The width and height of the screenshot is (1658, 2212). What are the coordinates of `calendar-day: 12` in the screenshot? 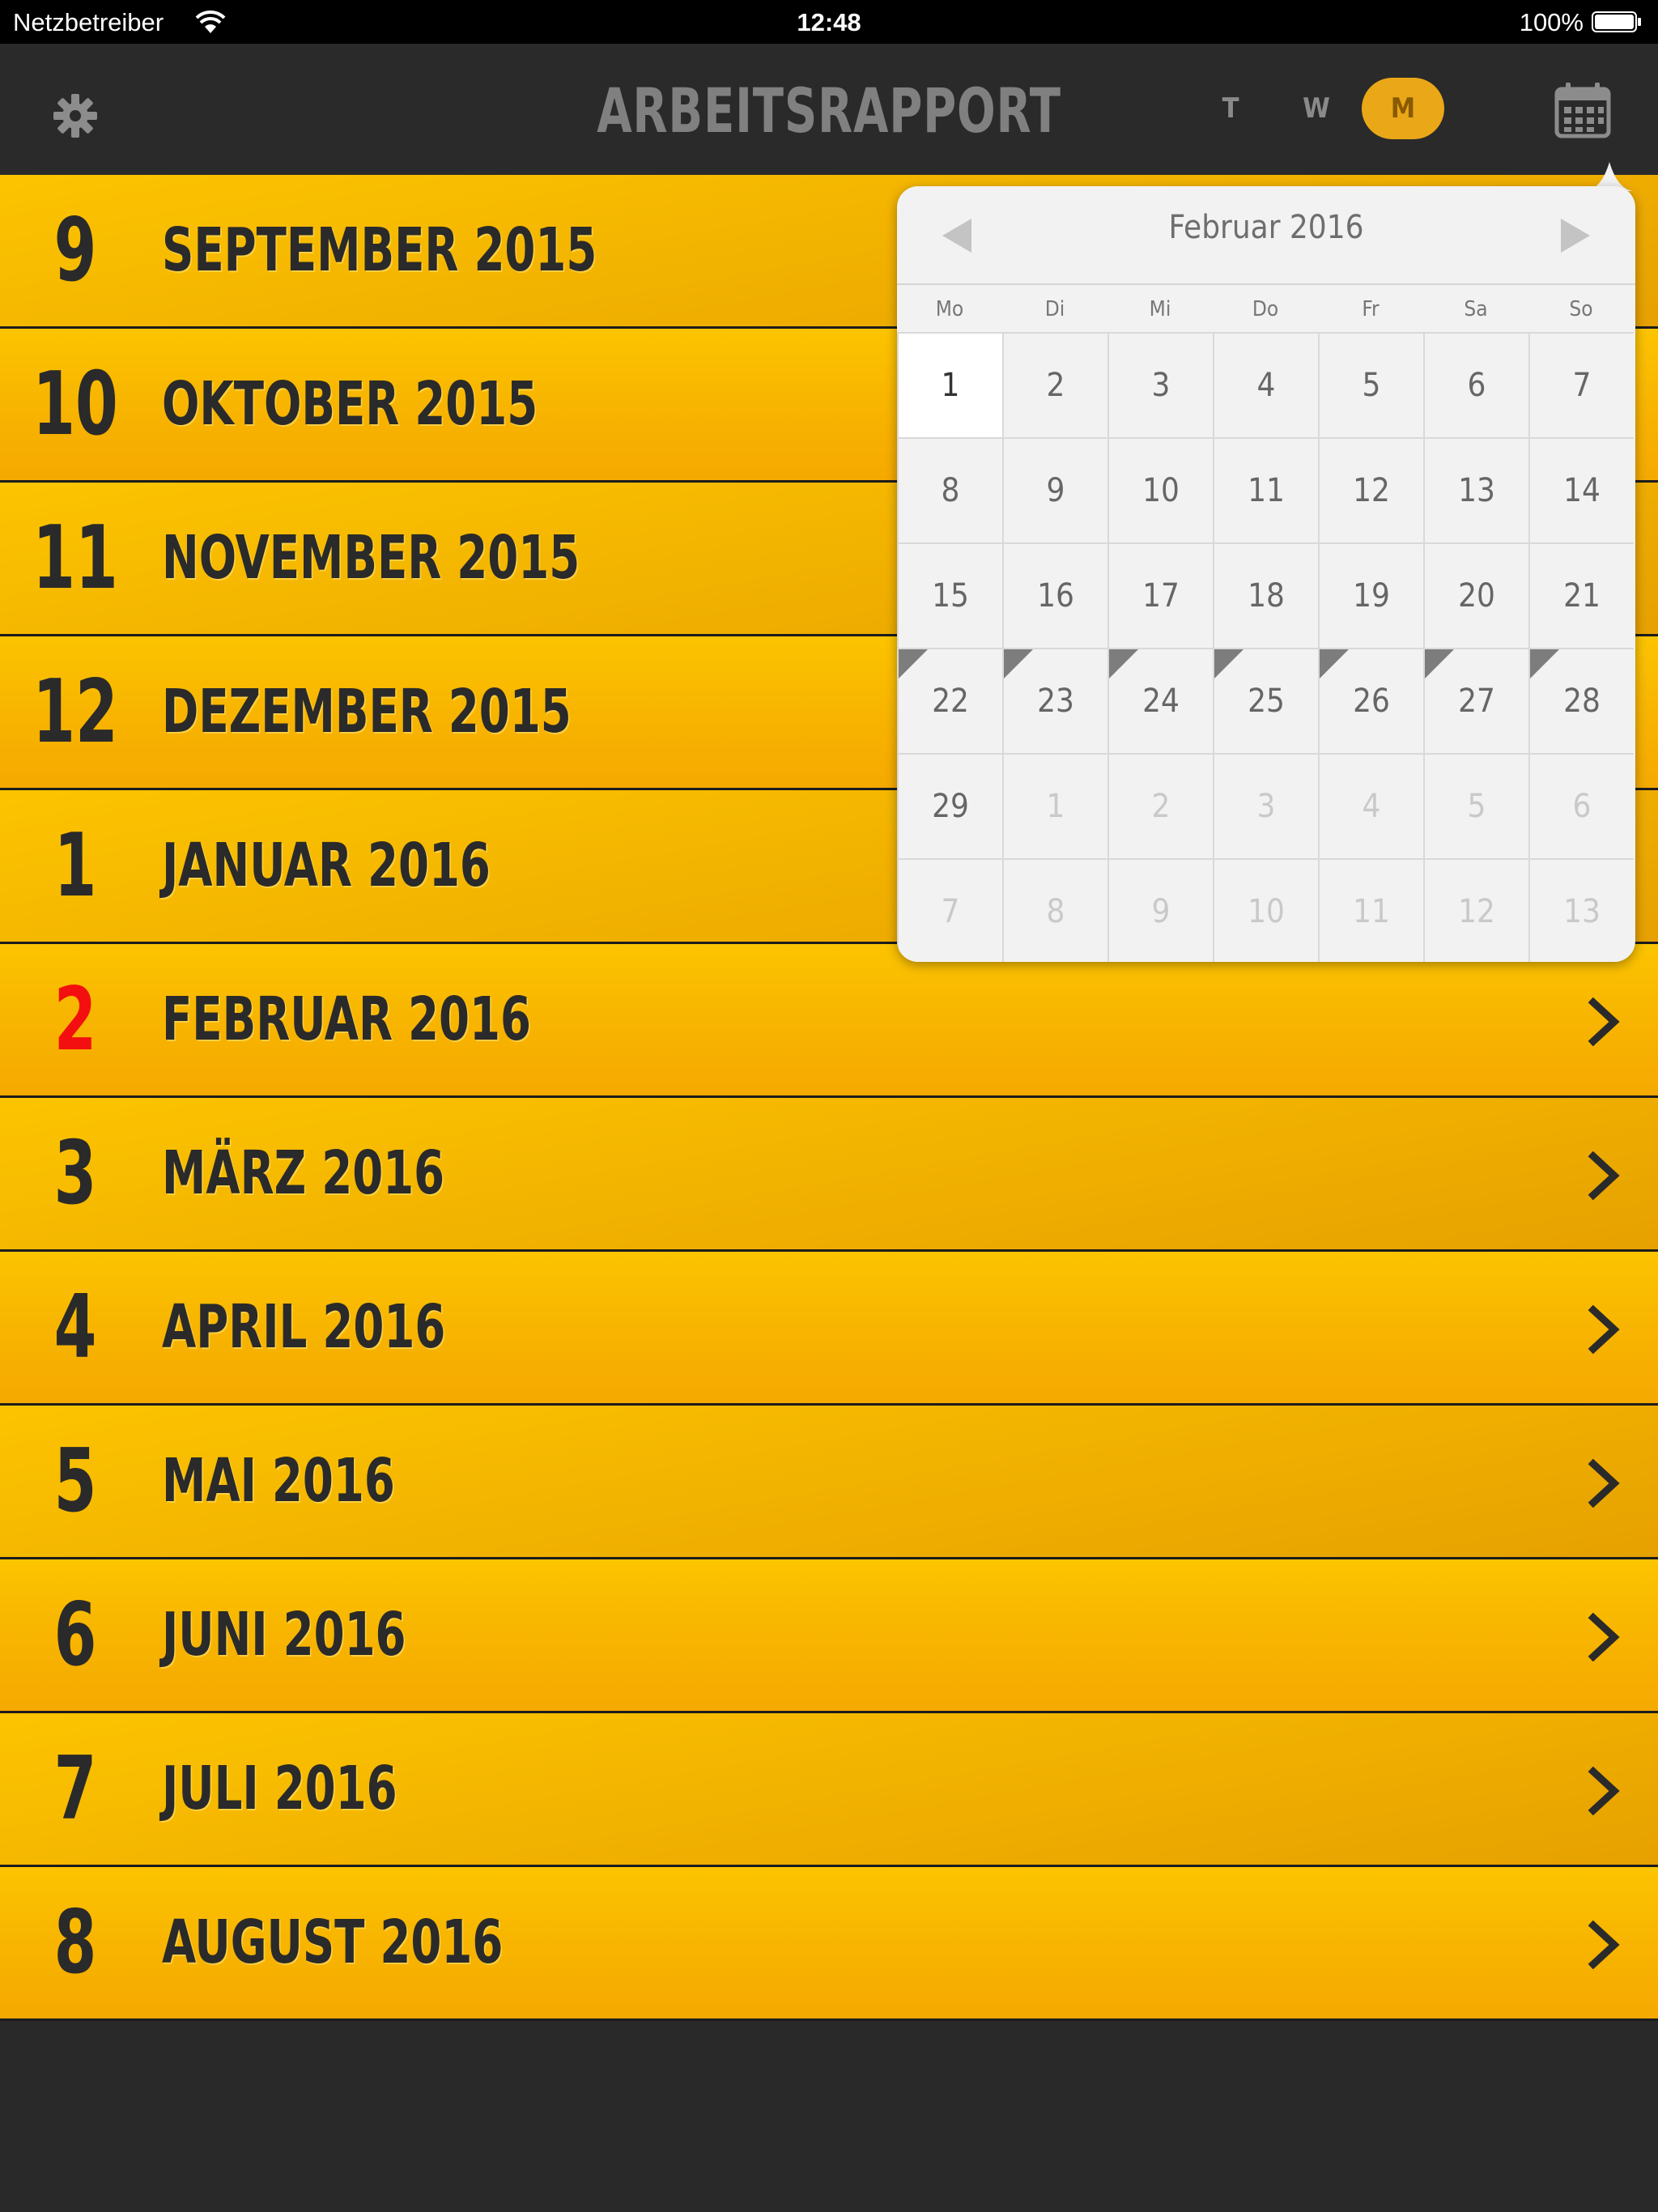 It's located at (1370, 489).